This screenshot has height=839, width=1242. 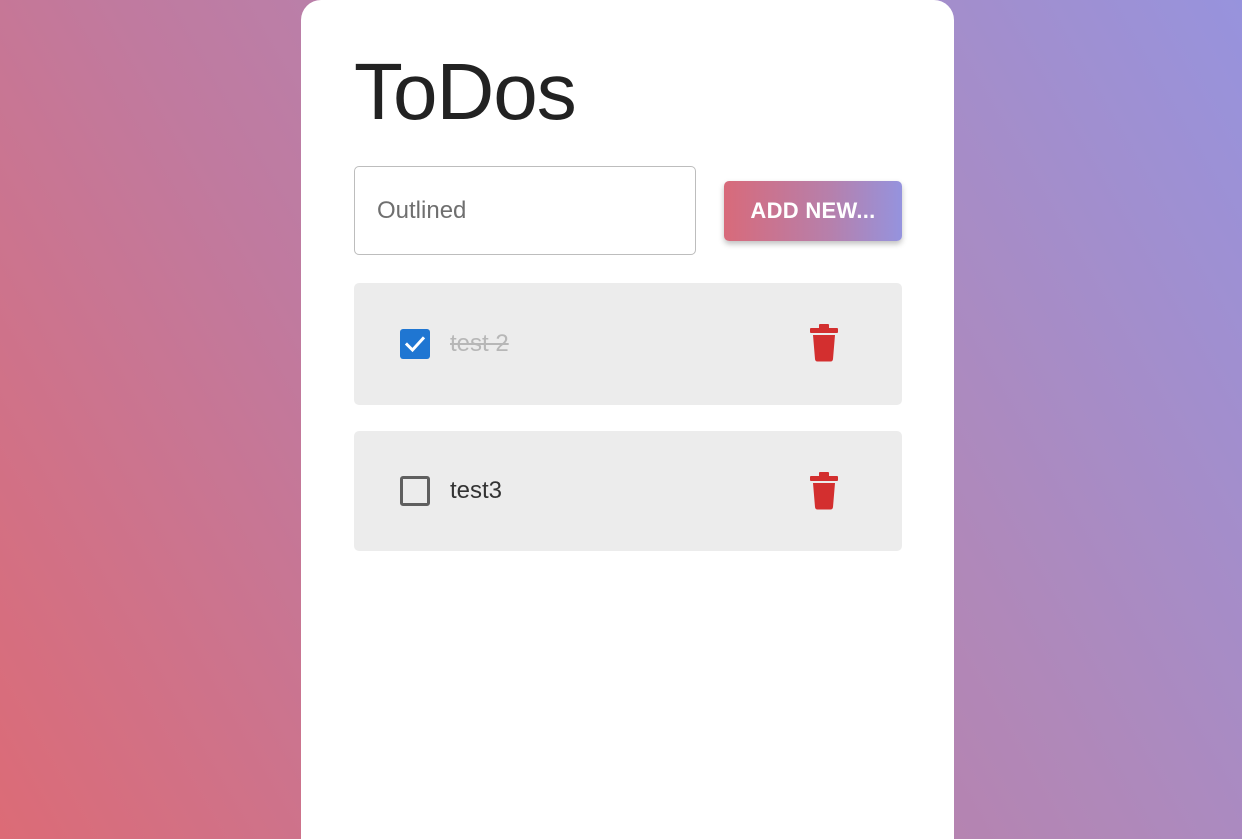 I want to click on todo-item: test 2, so click(x=628, y=344).